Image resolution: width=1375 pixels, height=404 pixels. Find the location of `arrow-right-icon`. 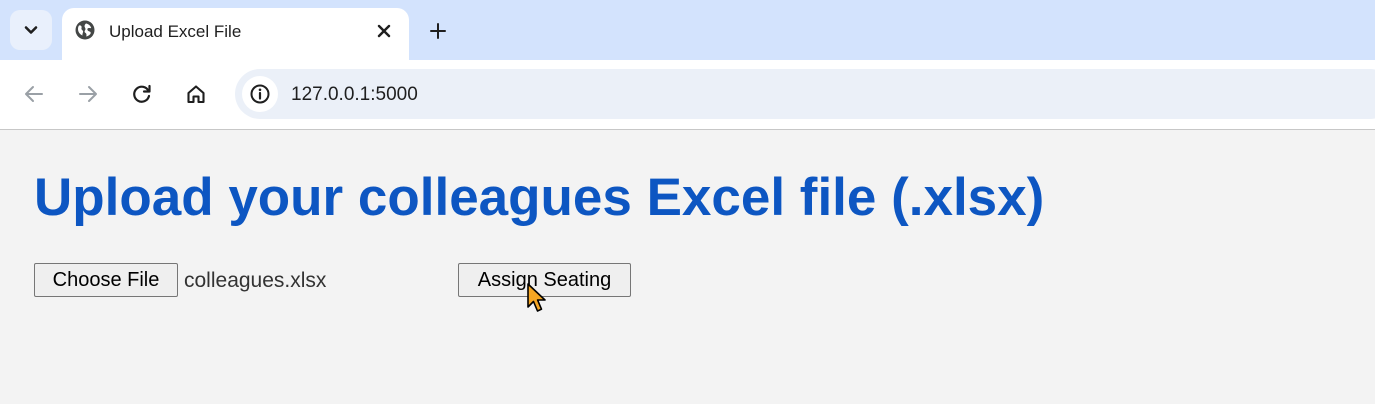

arrow-right-icon is located at coordinates (88, 94).